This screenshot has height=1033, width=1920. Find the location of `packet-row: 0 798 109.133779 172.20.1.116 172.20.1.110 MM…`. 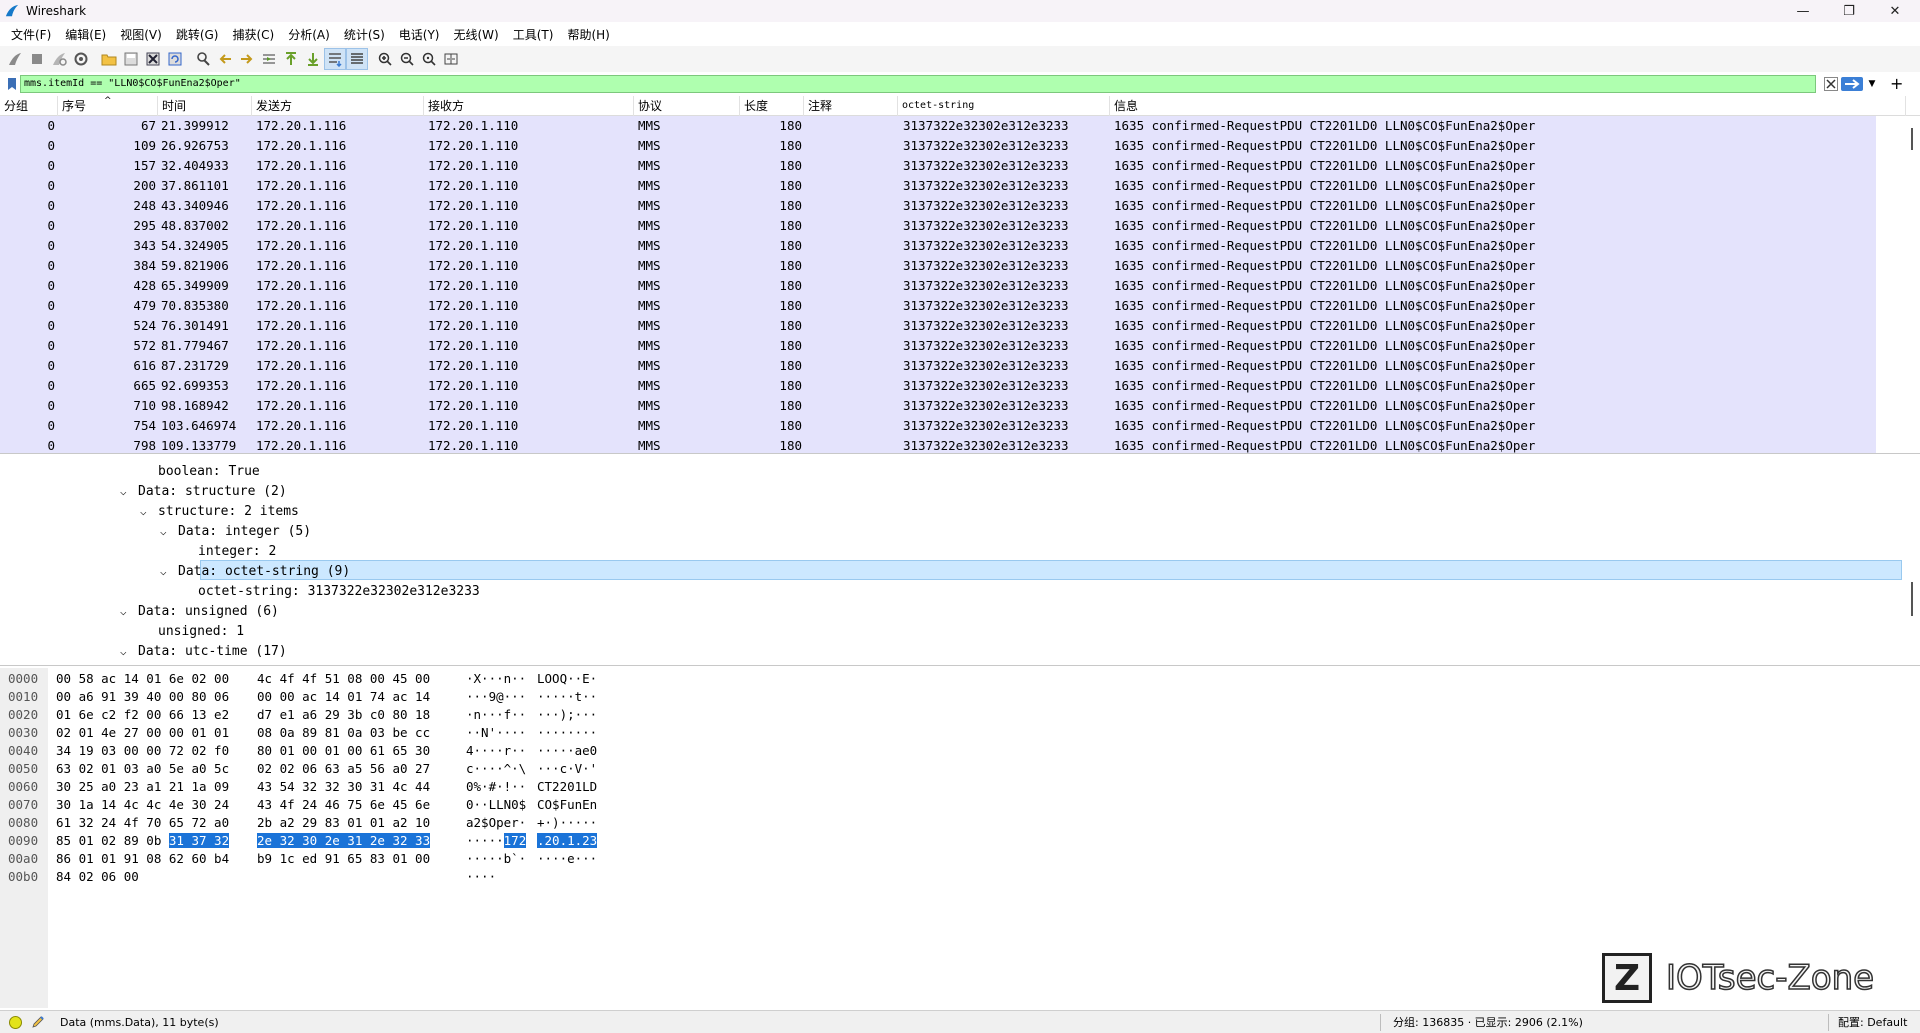

packet-row: 0 798 109.133779 172.20.1.116 172.20.1.110 MM… is located at coordinates (938, 444).